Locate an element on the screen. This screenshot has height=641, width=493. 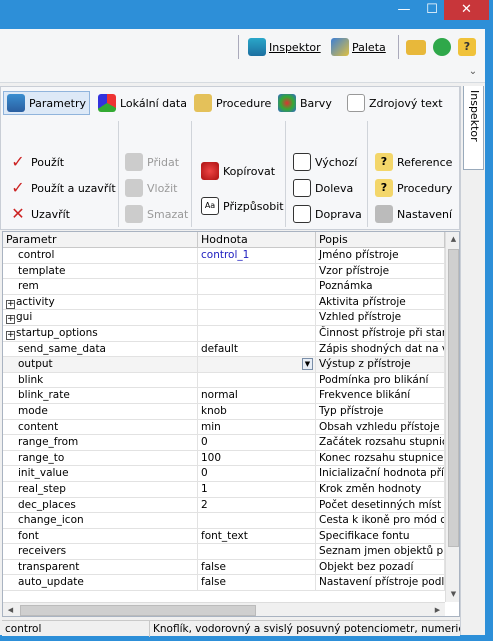
param-value-cell: ▼ is located at coordinates (257, 365).